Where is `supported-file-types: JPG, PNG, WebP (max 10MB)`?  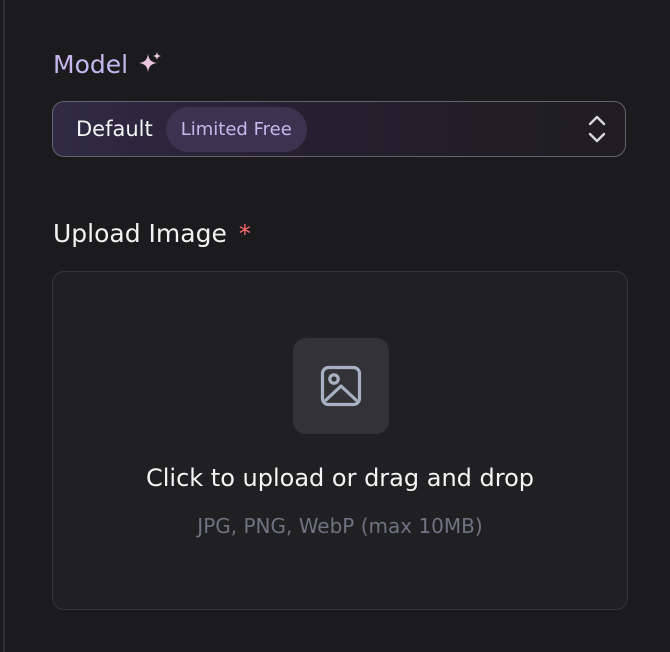 supported-file-types: JPG, PNG, WebP (max 10MB) is located at coordinates (340, 526).